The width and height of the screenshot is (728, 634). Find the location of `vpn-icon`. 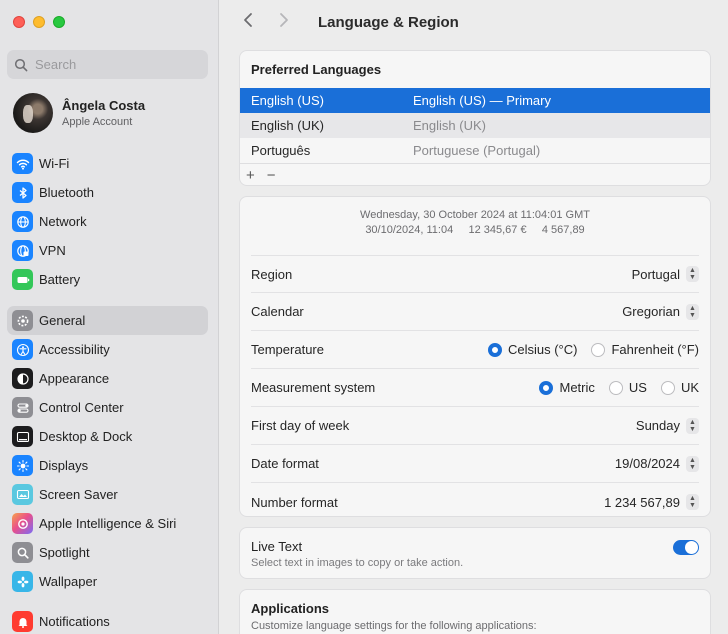

vpn-icon is located at coordinates (22, 250).